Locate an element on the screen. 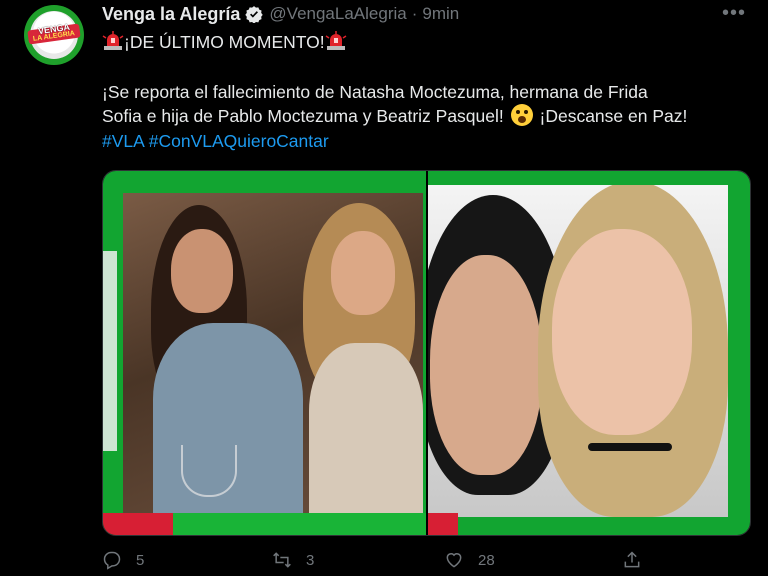 The height and width of the screenshot is (576, 768). tweet-header: Venga la Alegría @VengaLaAlegria · 9min is located at coordinates (280, 14).